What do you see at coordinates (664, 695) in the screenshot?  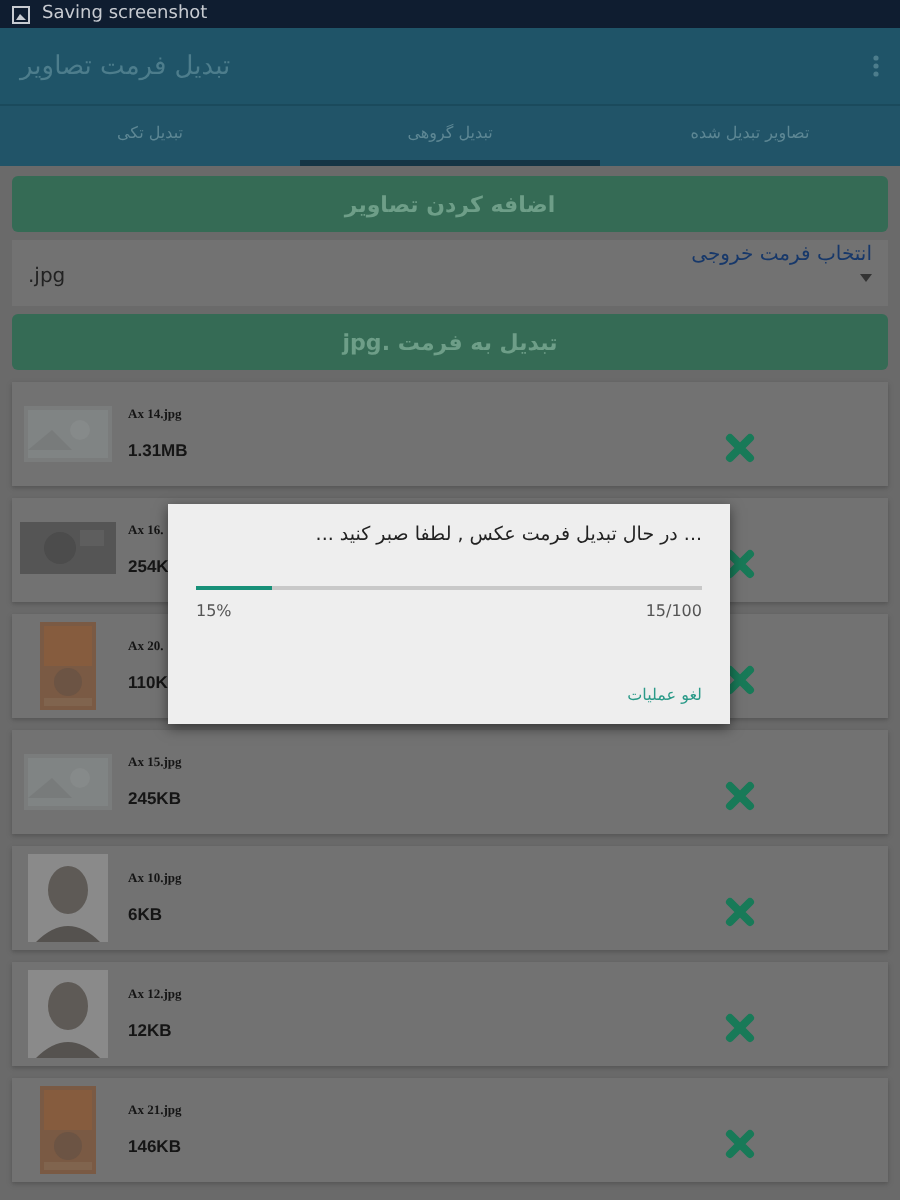 I see `cancel-button: لغو عملیات` at bounding box center [664, 695].